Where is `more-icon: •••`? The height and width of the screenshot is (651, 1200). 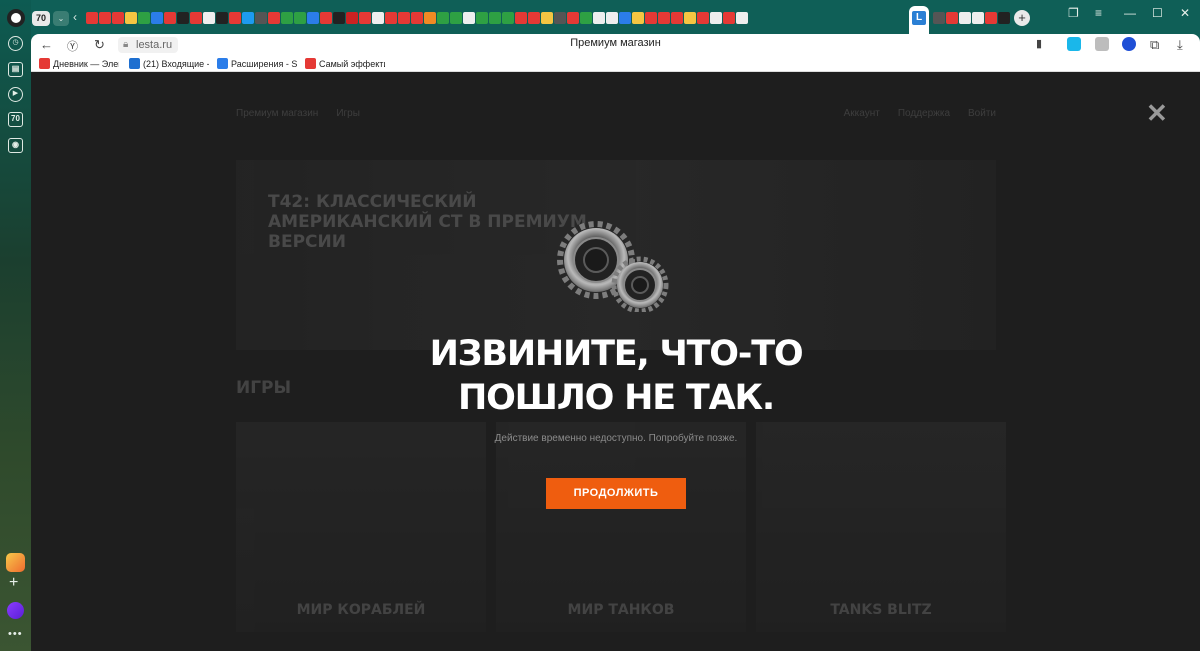 more-icon: ••• is located at coordinates (15, 634).